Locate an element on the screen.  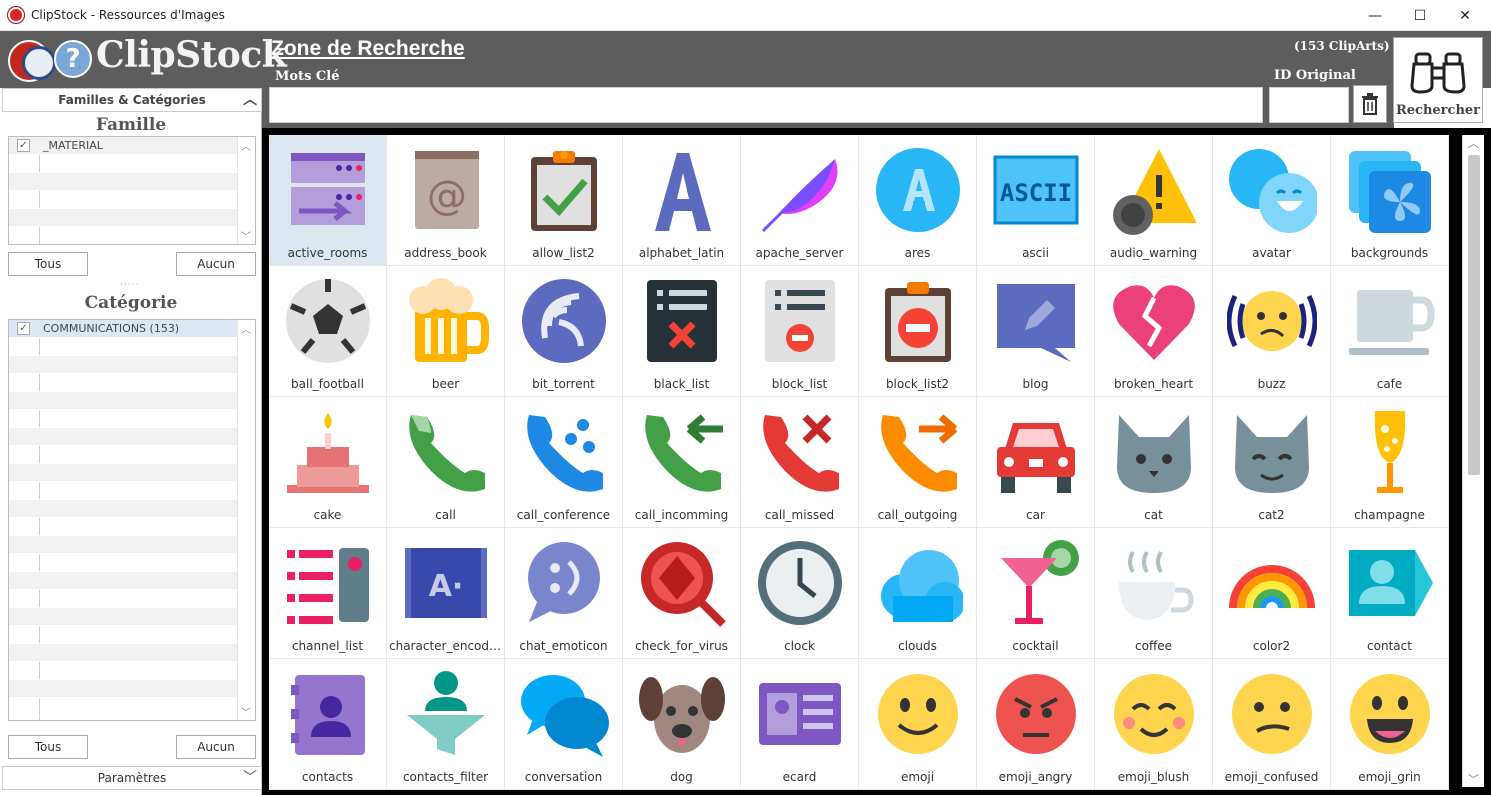
keywords-input is located at coordinates (766, 105).